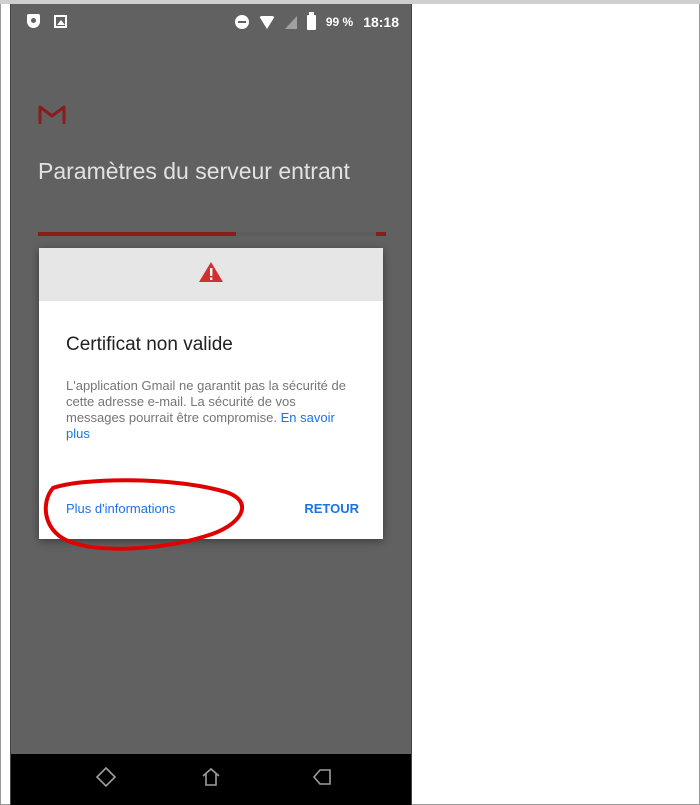  I want to click on warning-icon, so click(211, 274).